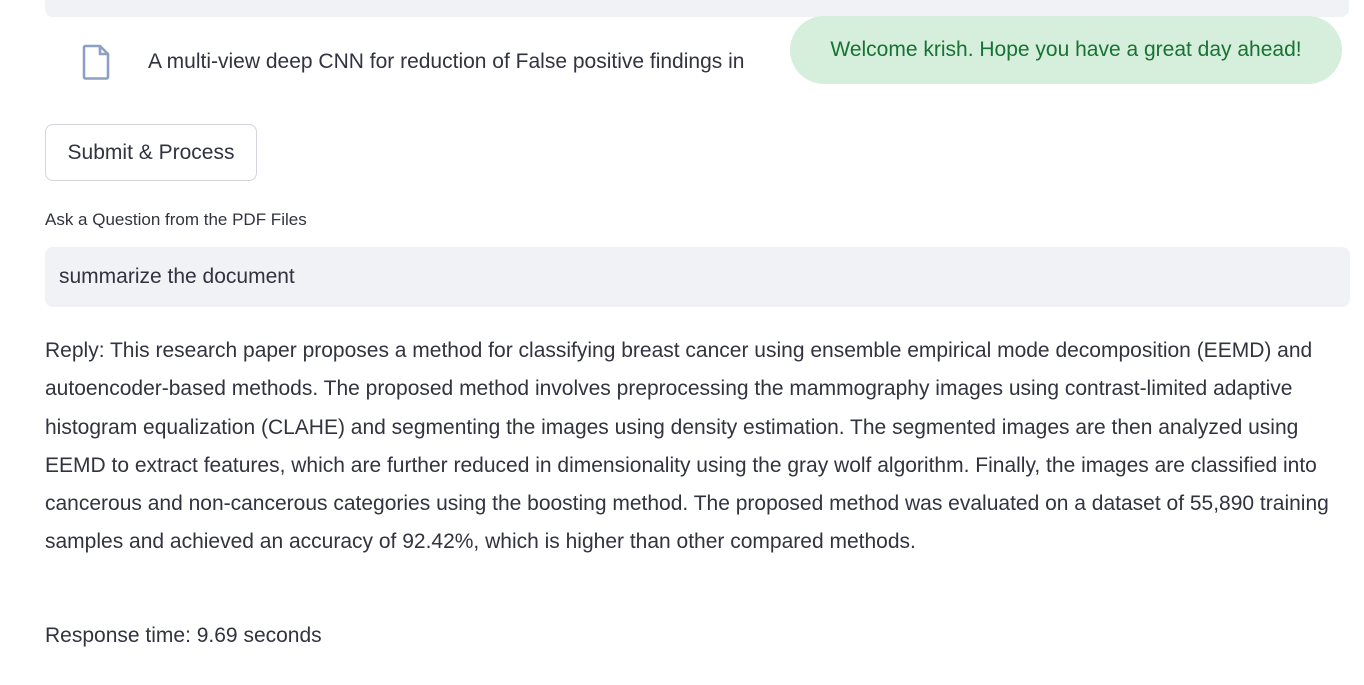  I want to click on question-input, so click(697, 277).